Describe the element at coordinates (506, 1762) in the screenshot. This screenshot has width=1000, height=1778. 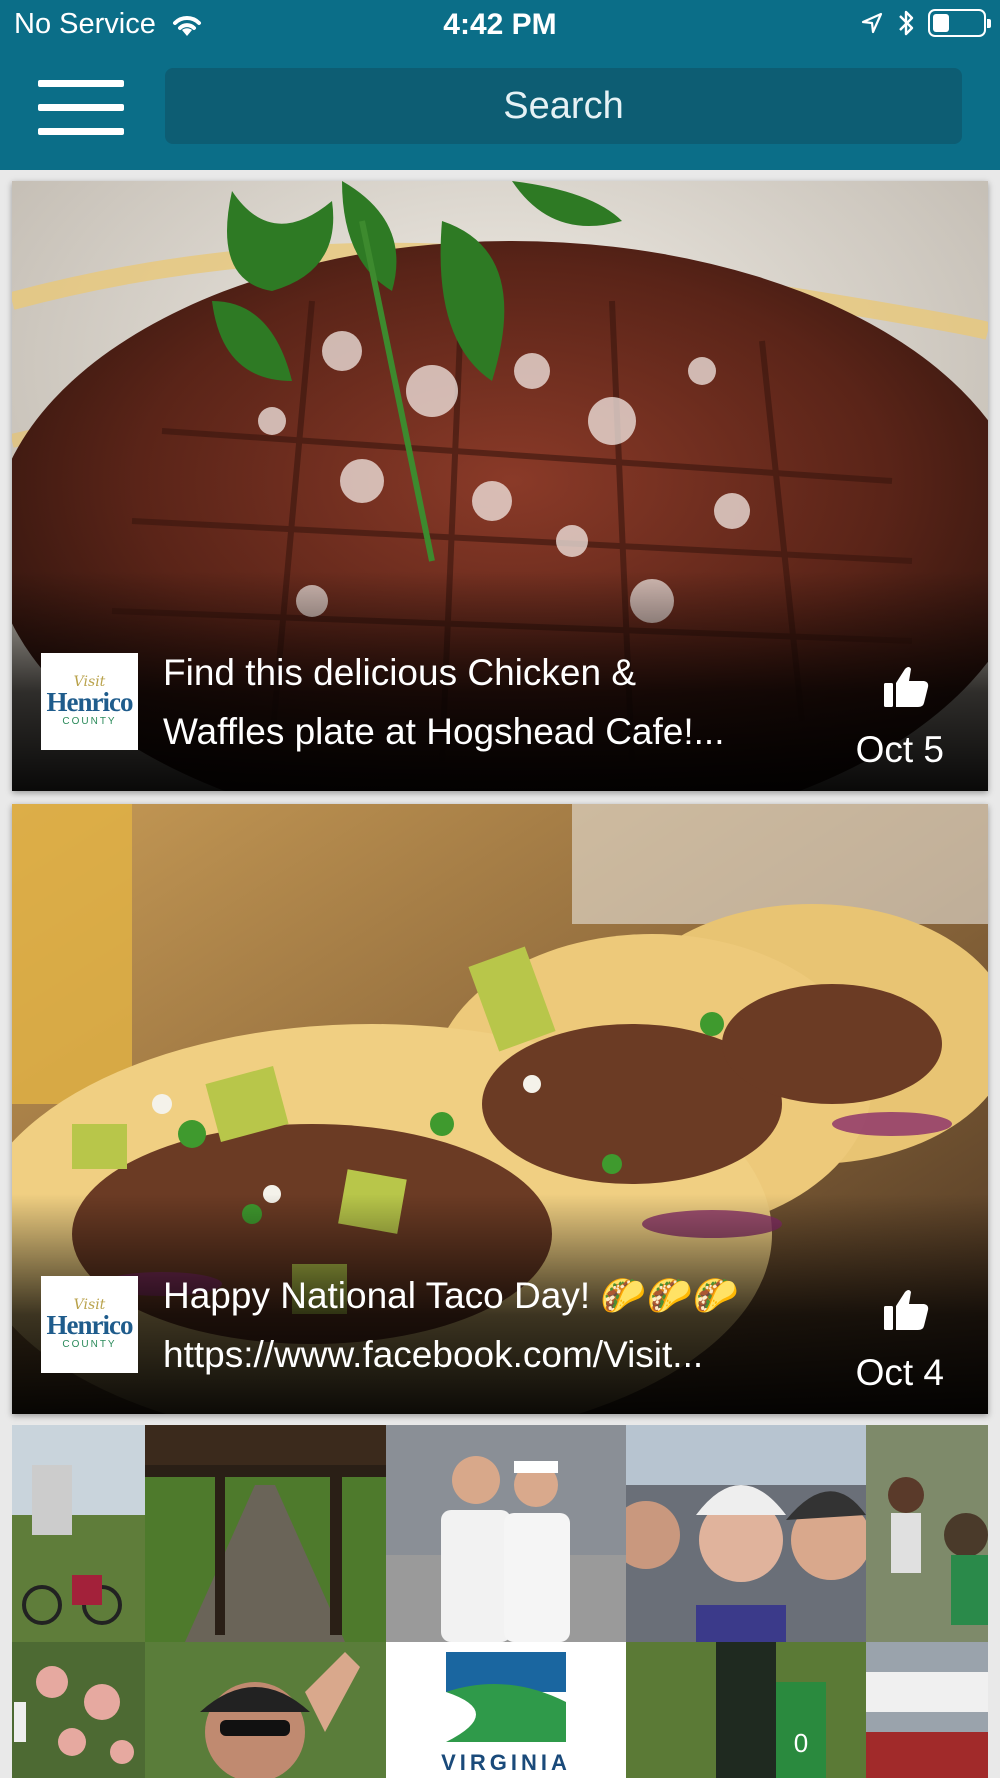
I see `virginia-text: VIRGINIA` at that location.